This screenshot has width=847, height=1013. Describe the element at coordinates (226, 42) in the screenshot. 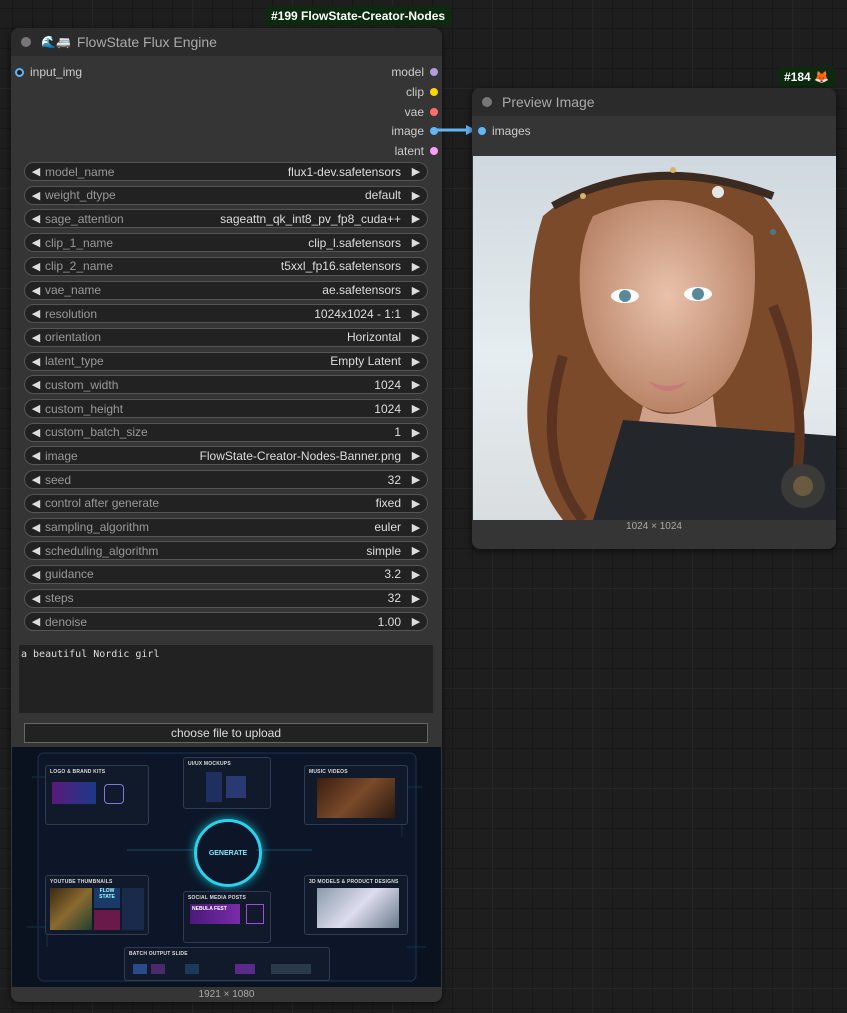

I see `node-title-bar: 🌊🚐 FlowState Flux Engine` at that location.